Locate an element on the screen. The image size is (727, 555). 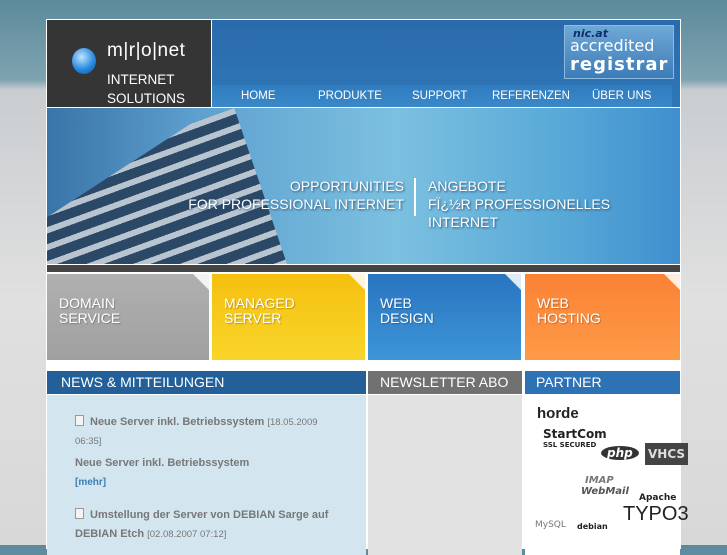
news-more-link: [mehr] is located at coordinates (90, 482).